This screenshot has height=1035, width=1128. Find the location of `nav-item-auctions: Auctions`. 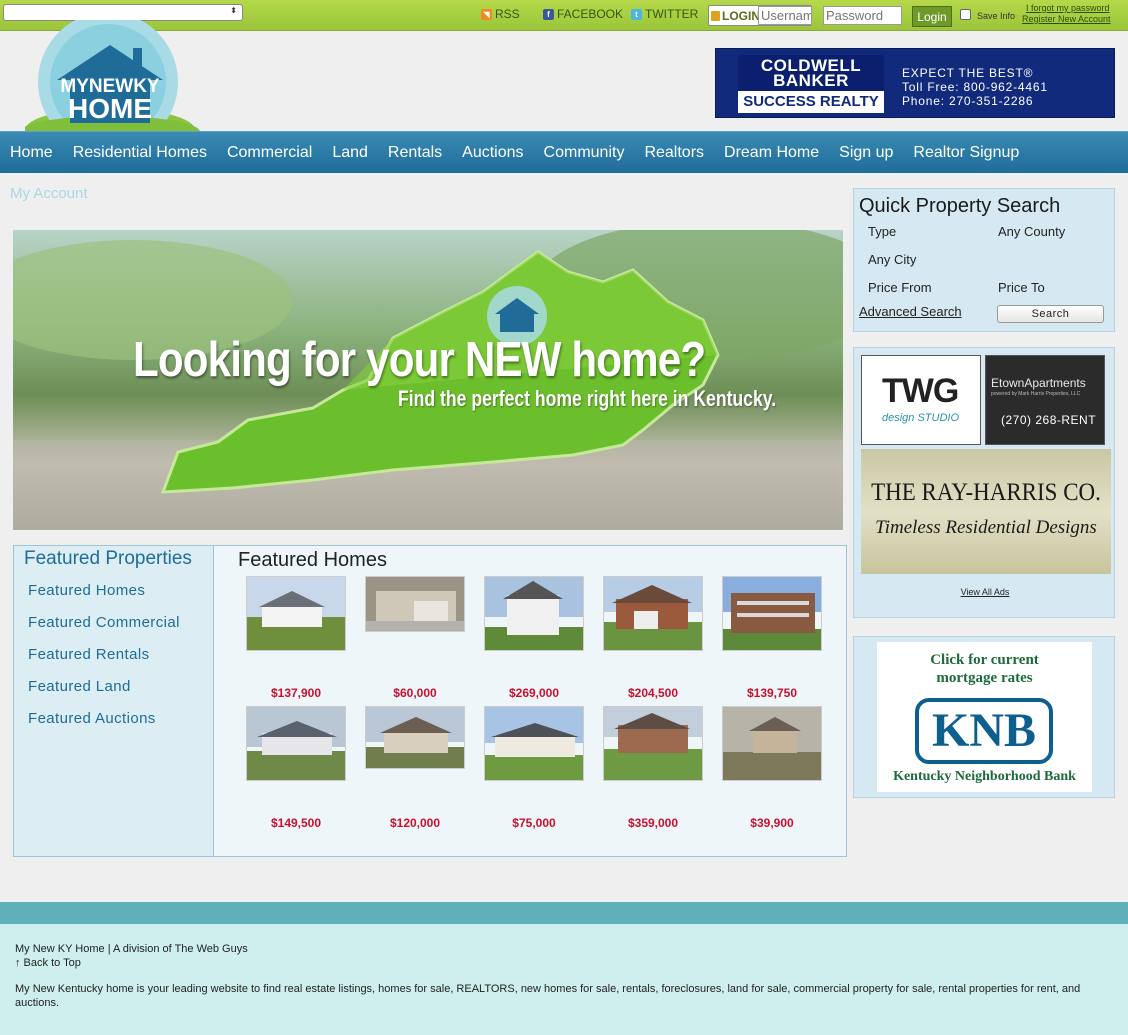

nav-item-auctions: Auctions is located at coordinates (492, 153).